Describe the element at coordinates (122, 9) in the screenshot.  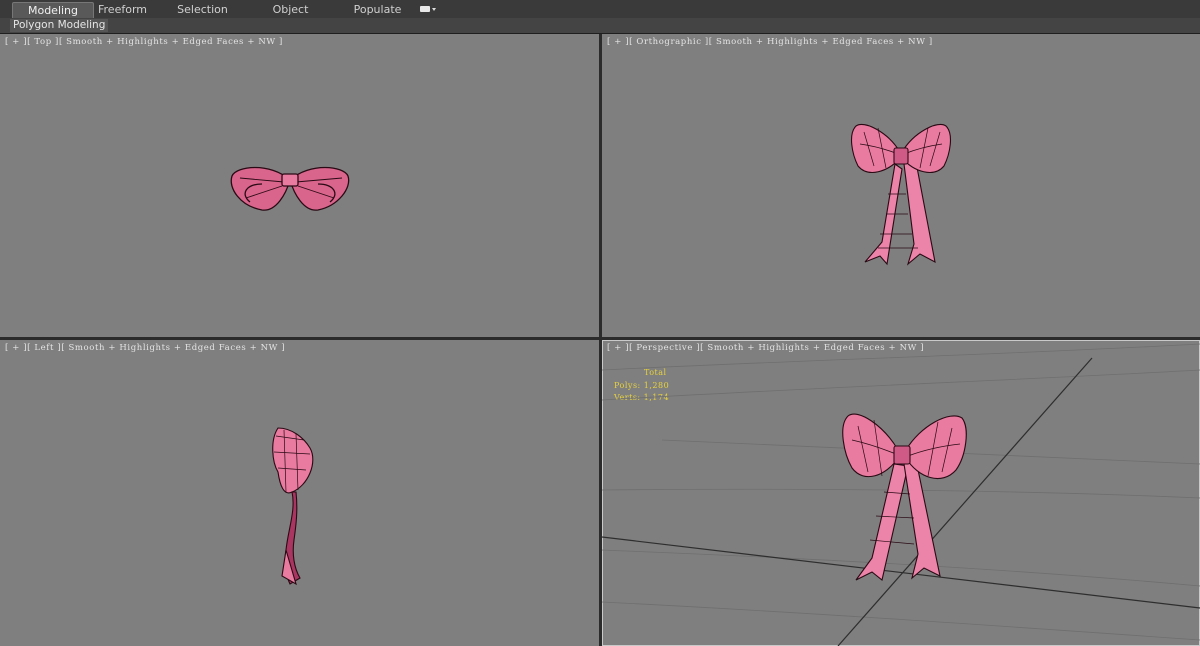
I see `tab-freeform: Freeform` at that location.